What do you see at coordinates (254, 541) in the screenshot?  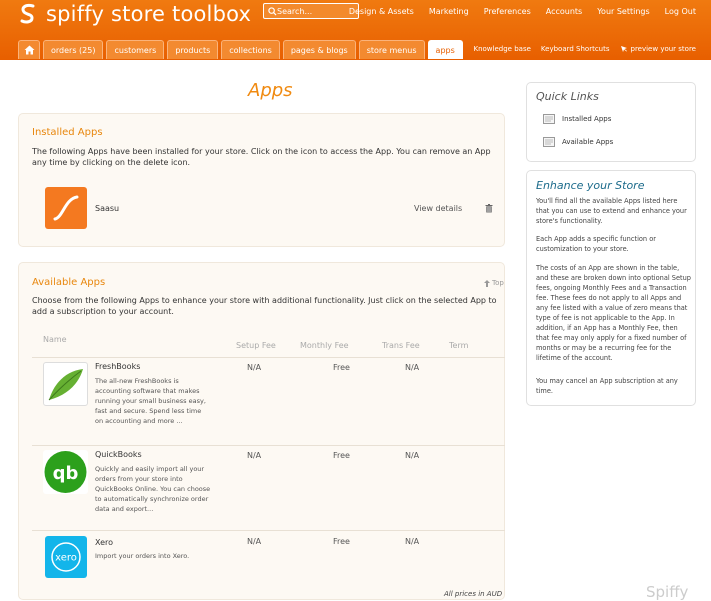 I see `setup-fee-xero: N/A` at bounding box center [254, 541].